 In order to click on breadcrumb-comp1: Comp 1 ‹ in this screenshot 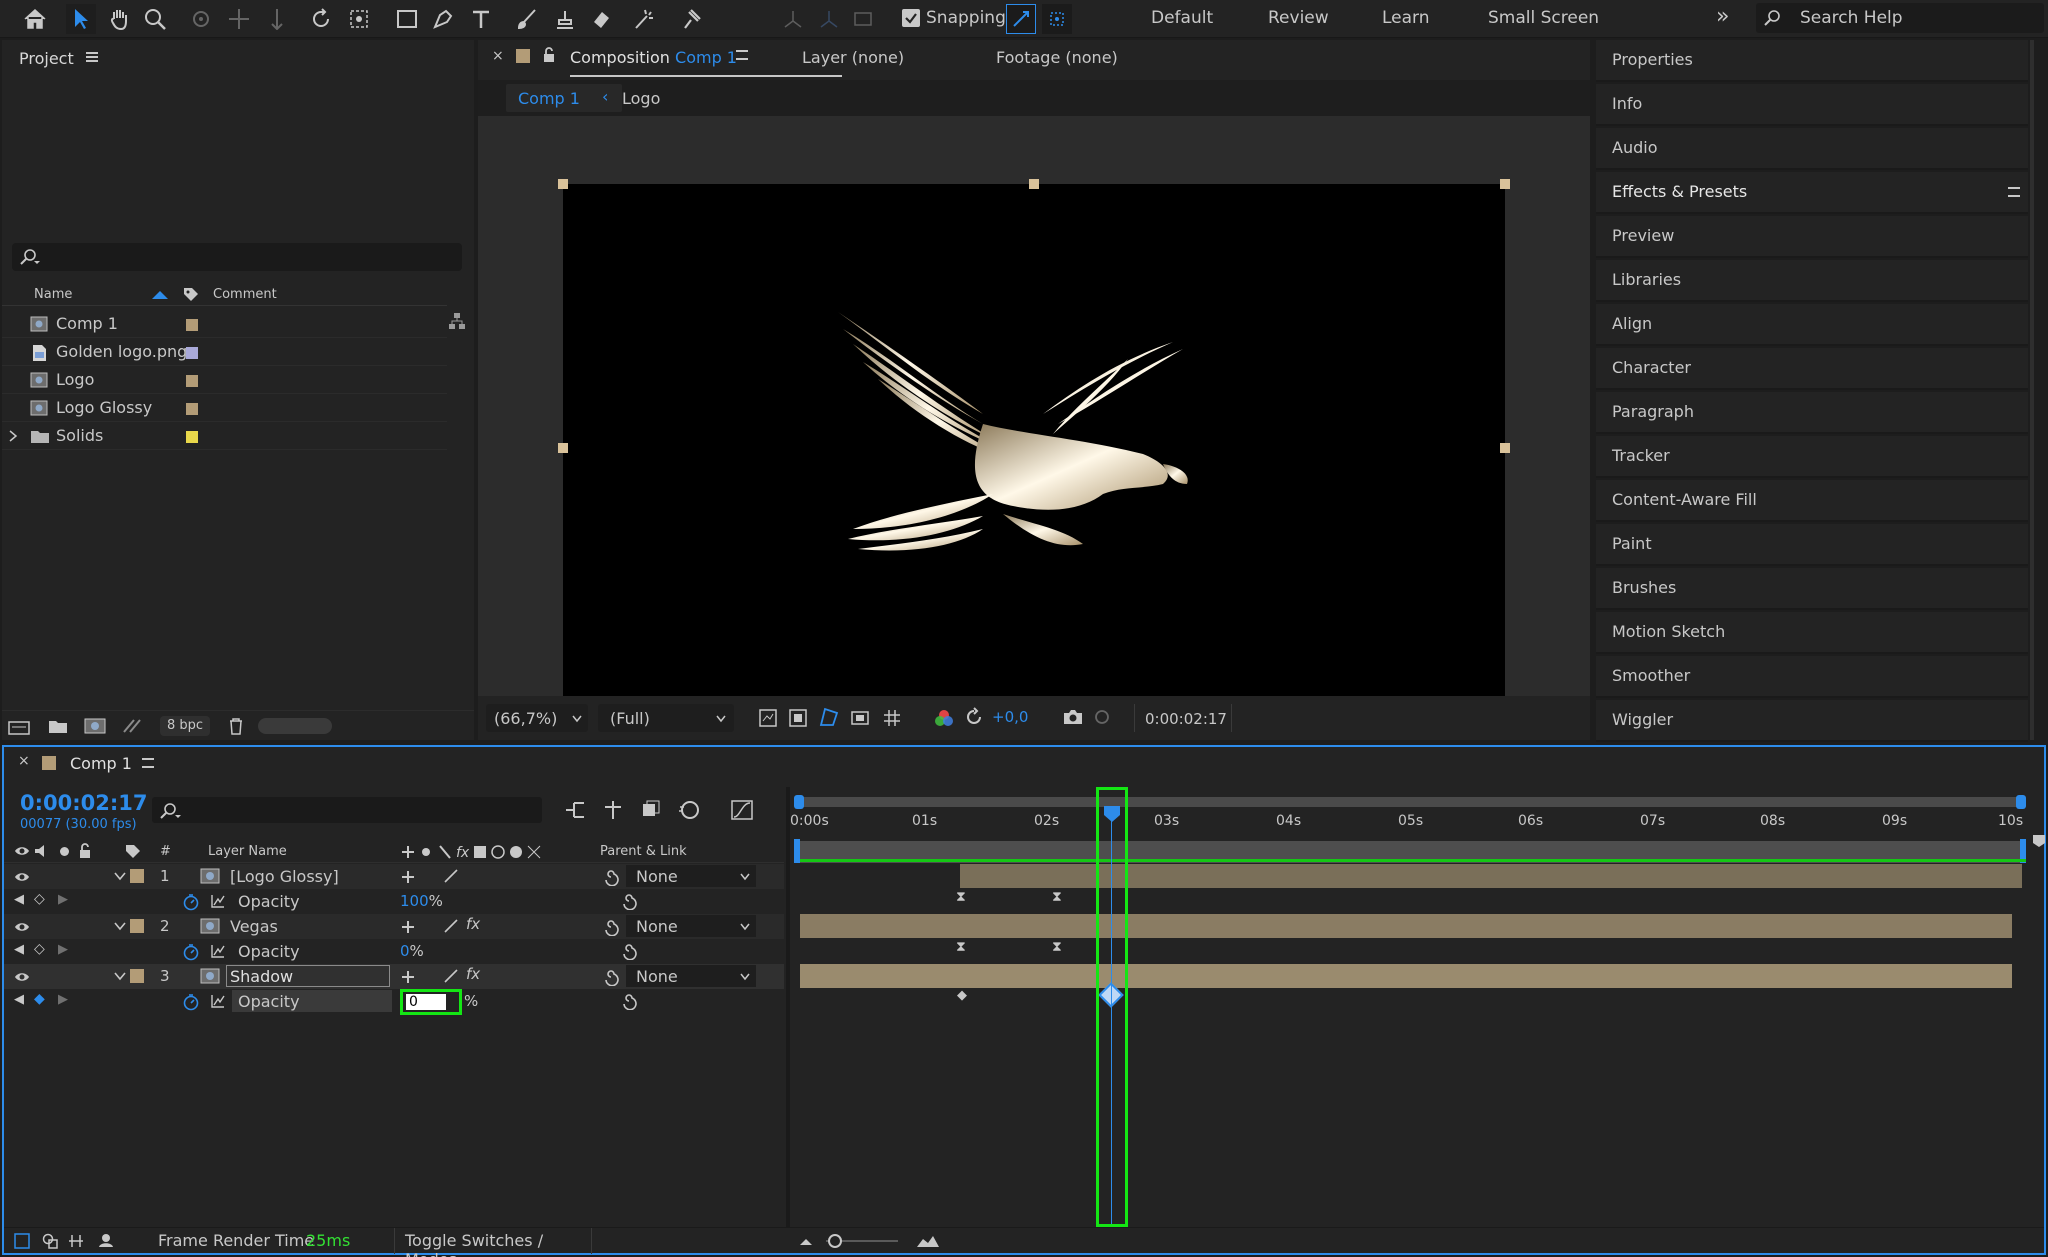, I will do `click(564, 98)`.